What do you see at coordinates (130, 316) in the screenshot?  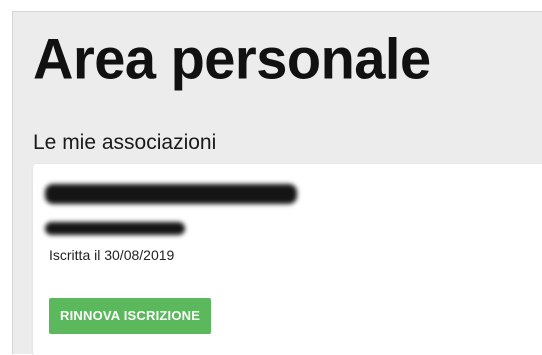 I see `renew-membership-button: RINNOVA ISCRIZIONE` at bounding box center [130, 316].